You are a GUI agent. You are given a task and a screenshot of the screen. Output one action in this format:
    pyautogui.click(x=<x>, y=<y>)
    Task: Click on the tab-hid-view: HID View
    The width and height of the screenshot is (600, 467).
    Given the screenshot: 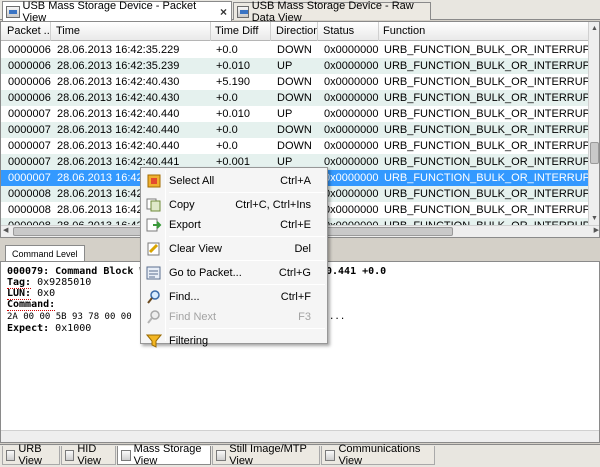 What is the action you would take?
    pyautogui.click(x=88, y=455)
    